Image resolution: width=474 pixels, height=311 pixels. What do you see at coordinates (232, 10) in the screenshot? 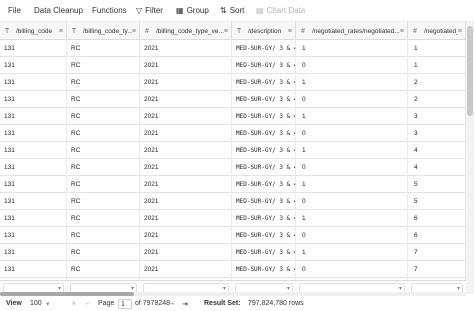
I see `sort-button: ⇅ Sort` at bounding box center [232, 10].